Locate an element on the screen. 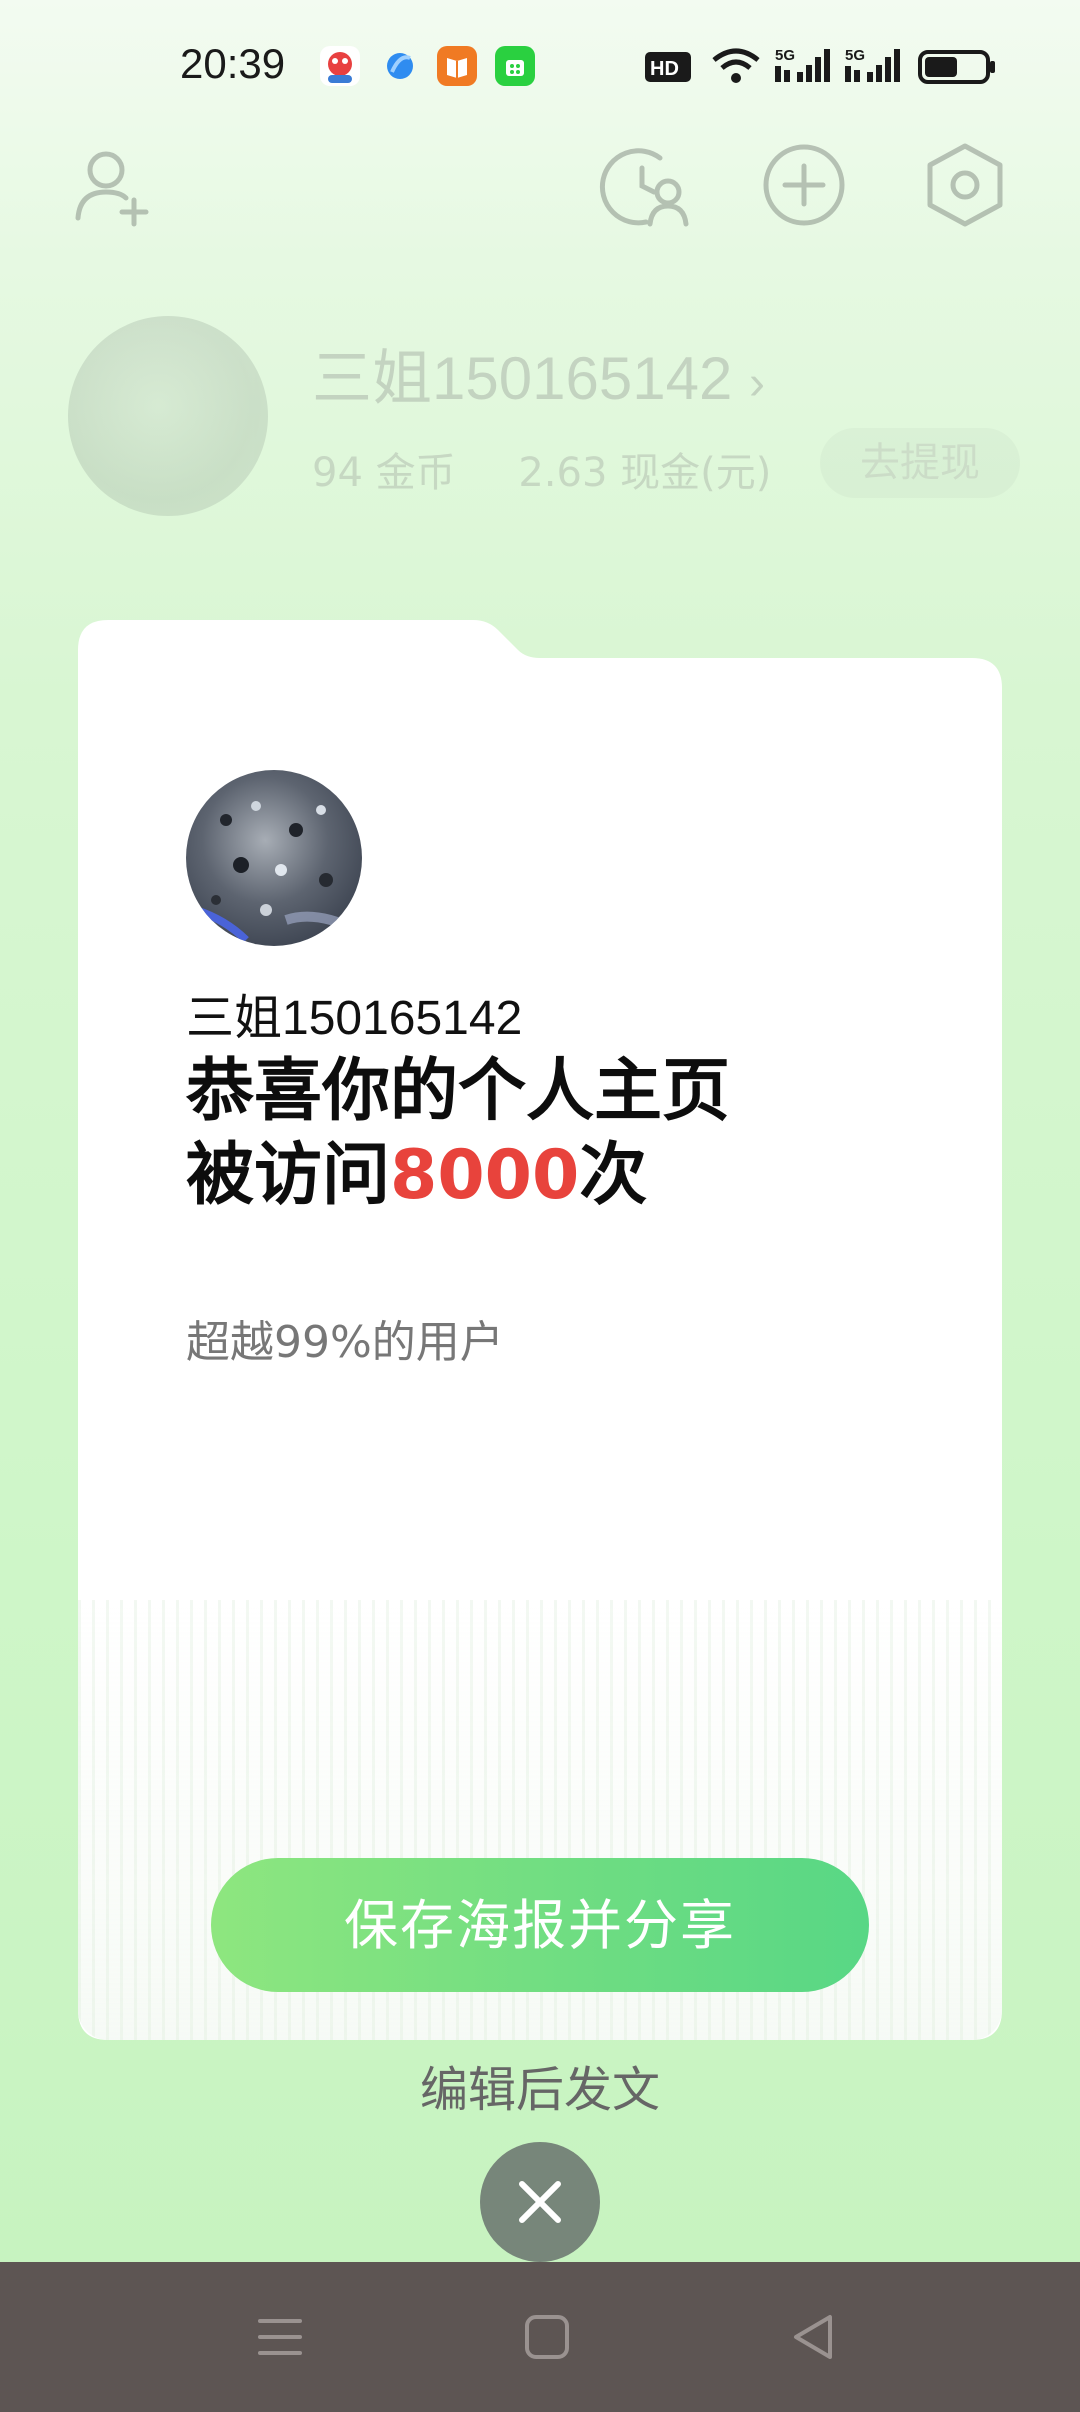 This screenshot has width=1080, height=2412. cash-value: 2.63 现金(元) is located at coordinates (644, 473).